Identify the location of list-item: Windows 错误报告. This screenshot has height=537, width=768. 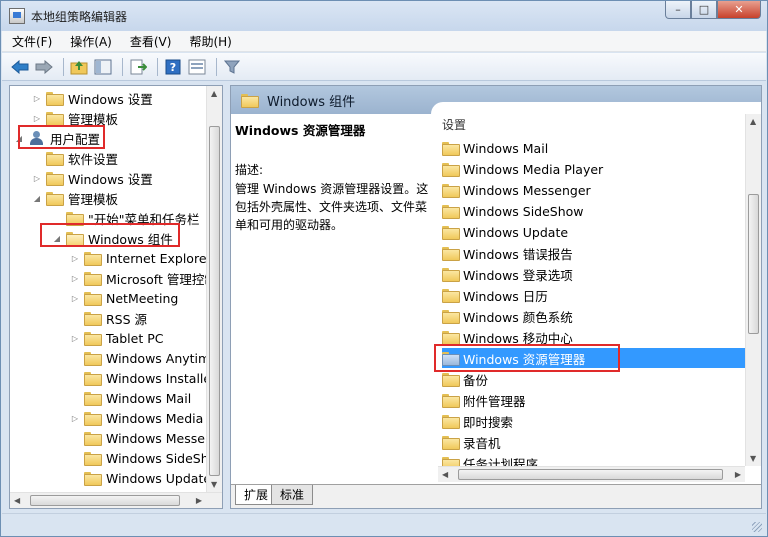
(594, 253).